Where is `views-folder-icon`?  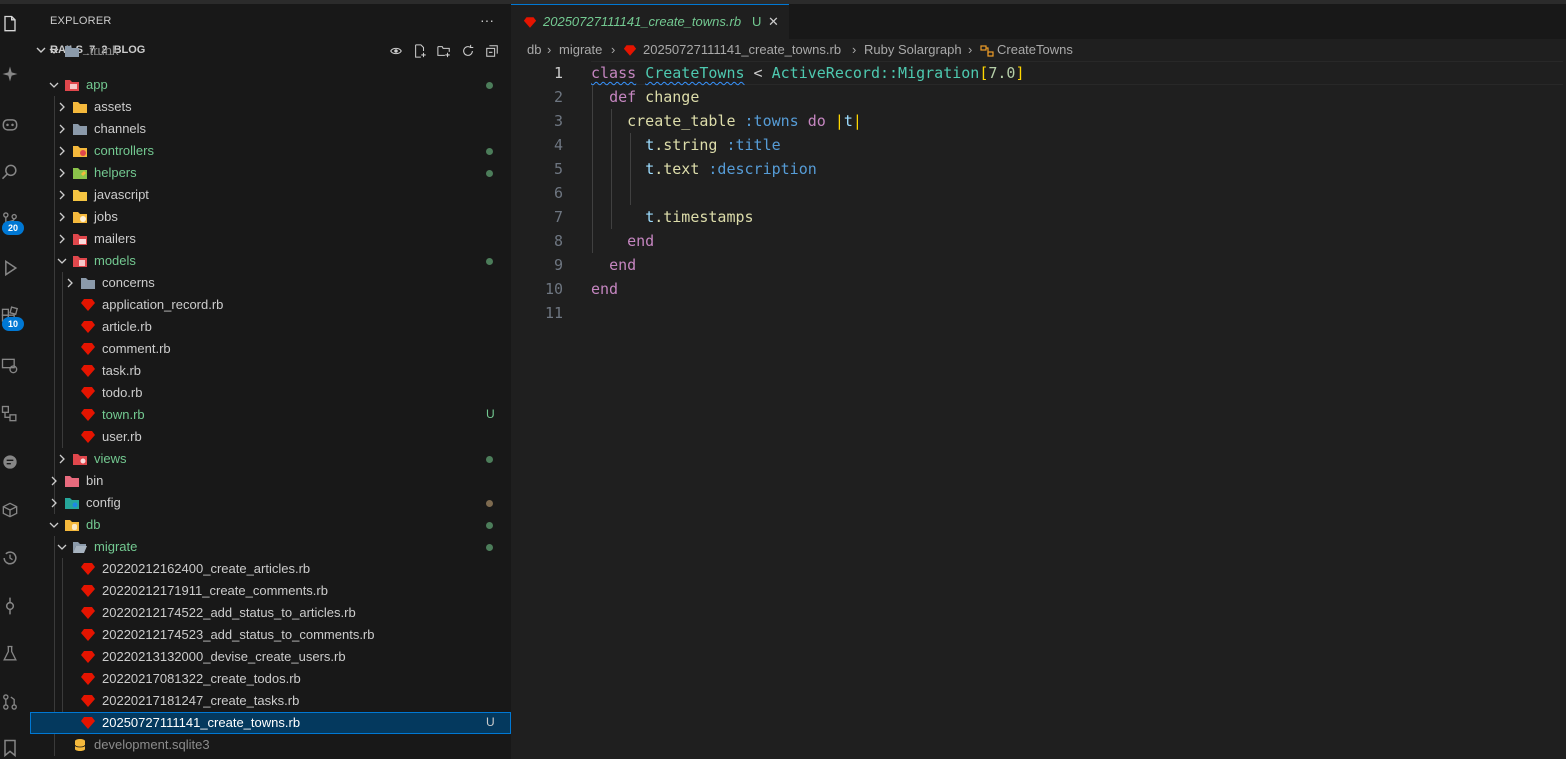 views-folder-icon is located at coordinates (80, 459).